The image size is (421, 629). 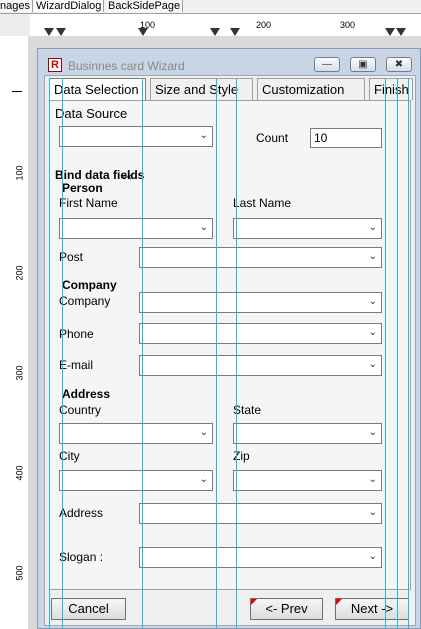 I want to click on ruler-label: 500, so click(x=19, y=573).